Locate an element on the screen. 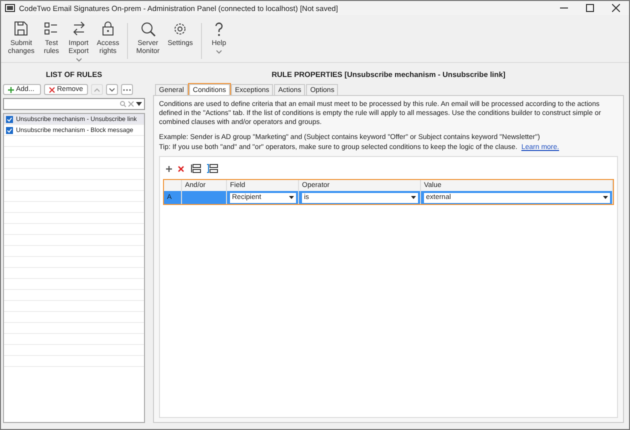  magnifier-icon is located at coordinates (148, 29).